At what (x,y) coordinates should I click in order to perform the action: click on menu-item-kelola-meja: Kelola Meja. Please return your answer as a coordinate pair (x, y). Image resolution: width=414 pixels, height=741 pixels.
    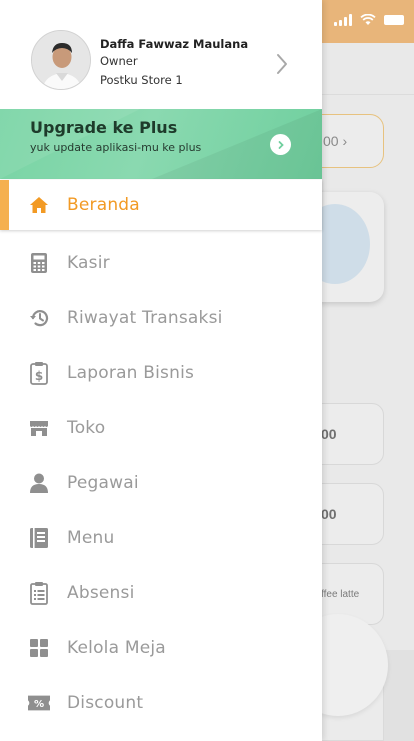
    Looking at the image, I should click on (161, 647).